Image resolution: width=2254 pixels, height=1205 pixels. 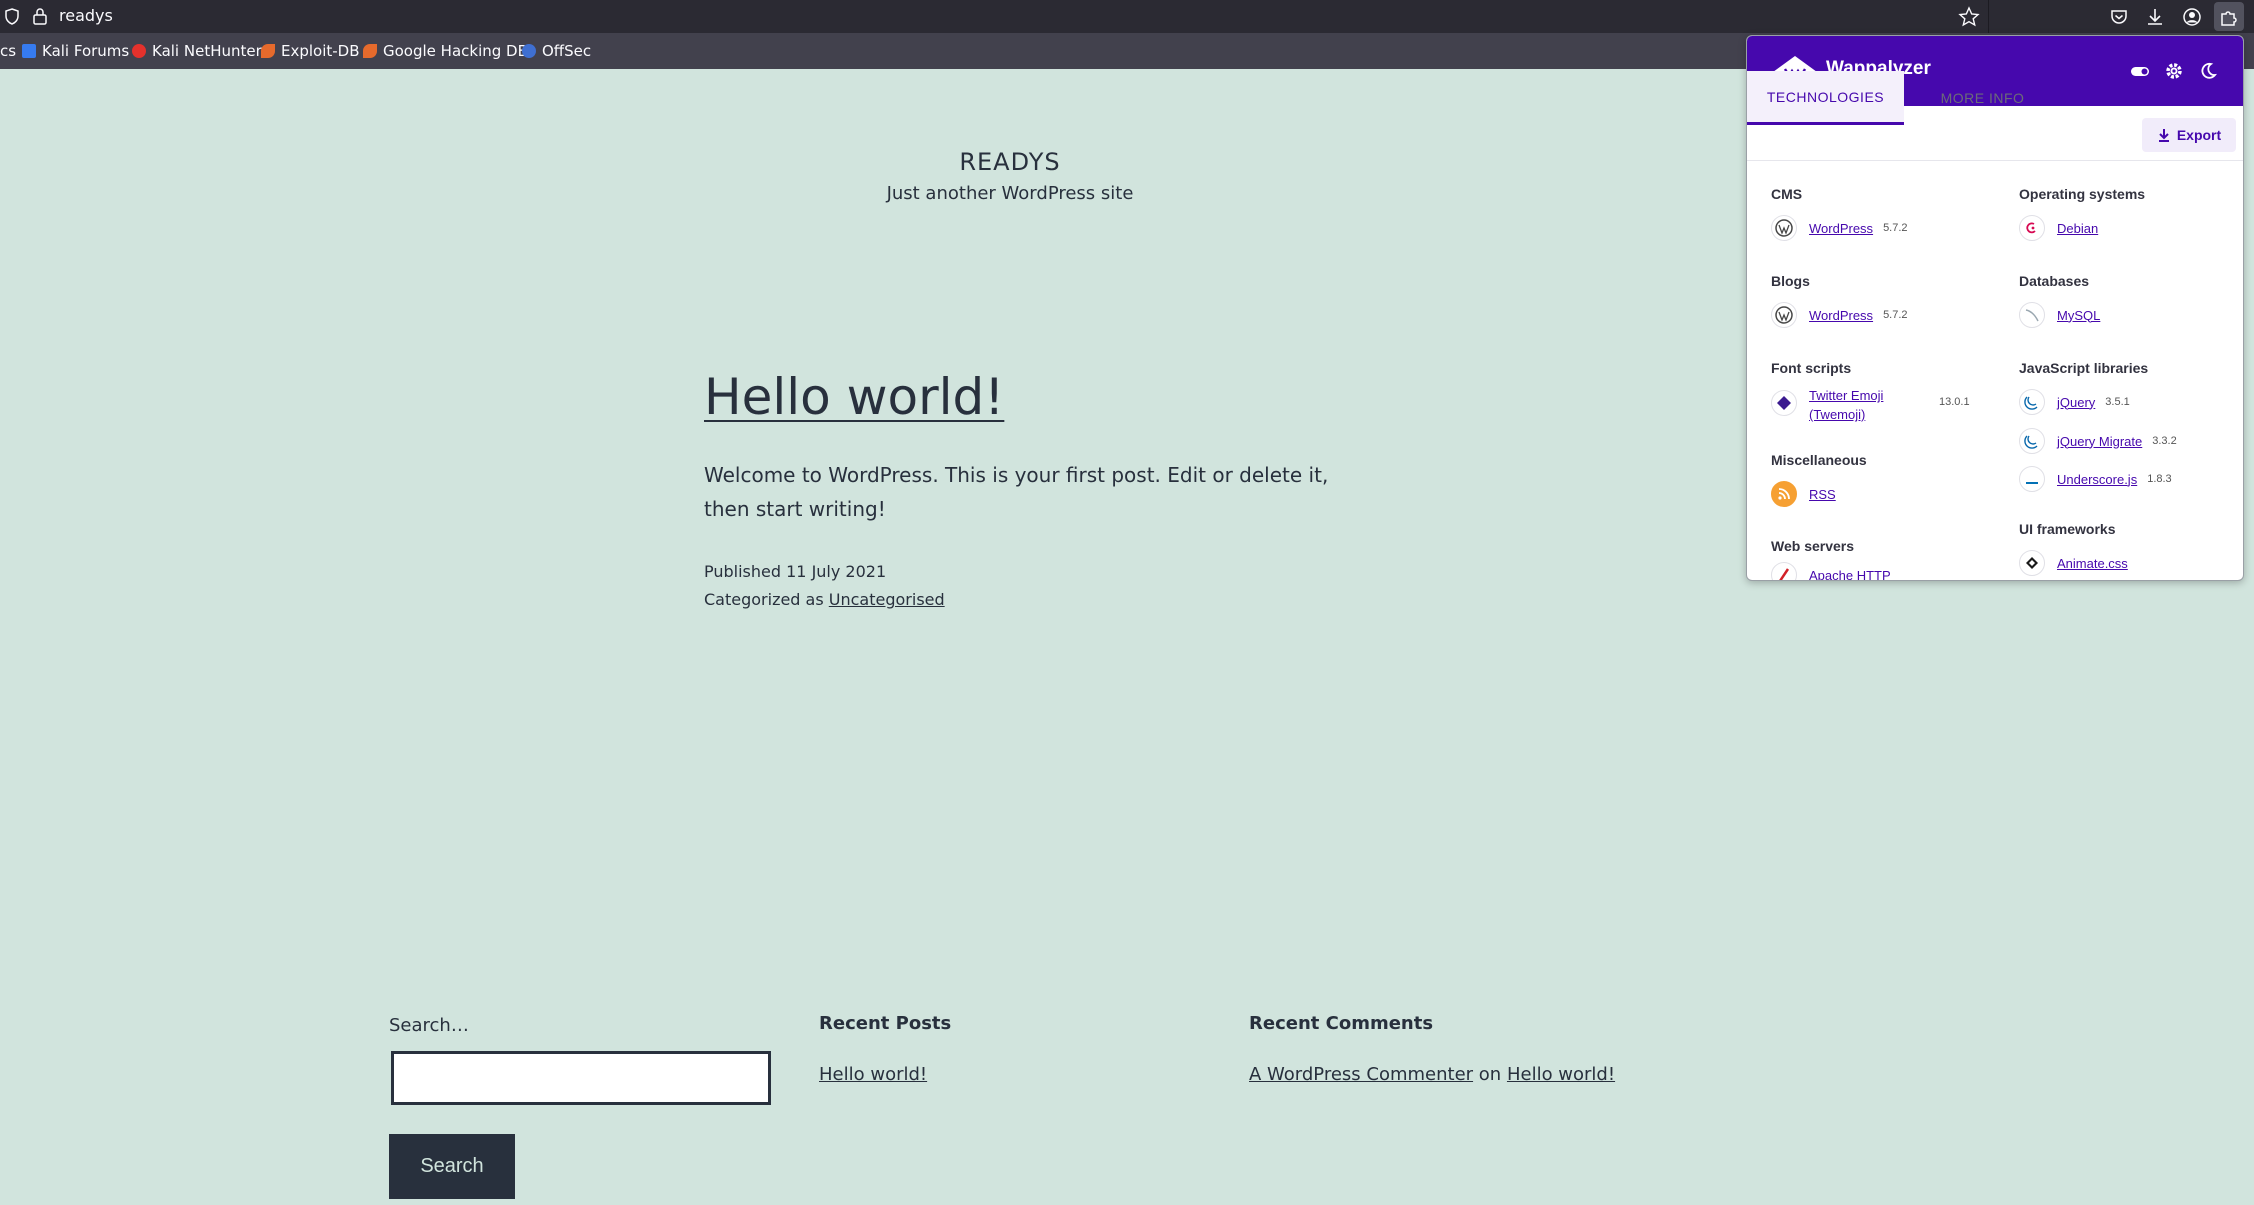 What do you see at coordinates (1784, 494) in the screenshot?
I see `rss-icon` at bounding box center [1784, 494].